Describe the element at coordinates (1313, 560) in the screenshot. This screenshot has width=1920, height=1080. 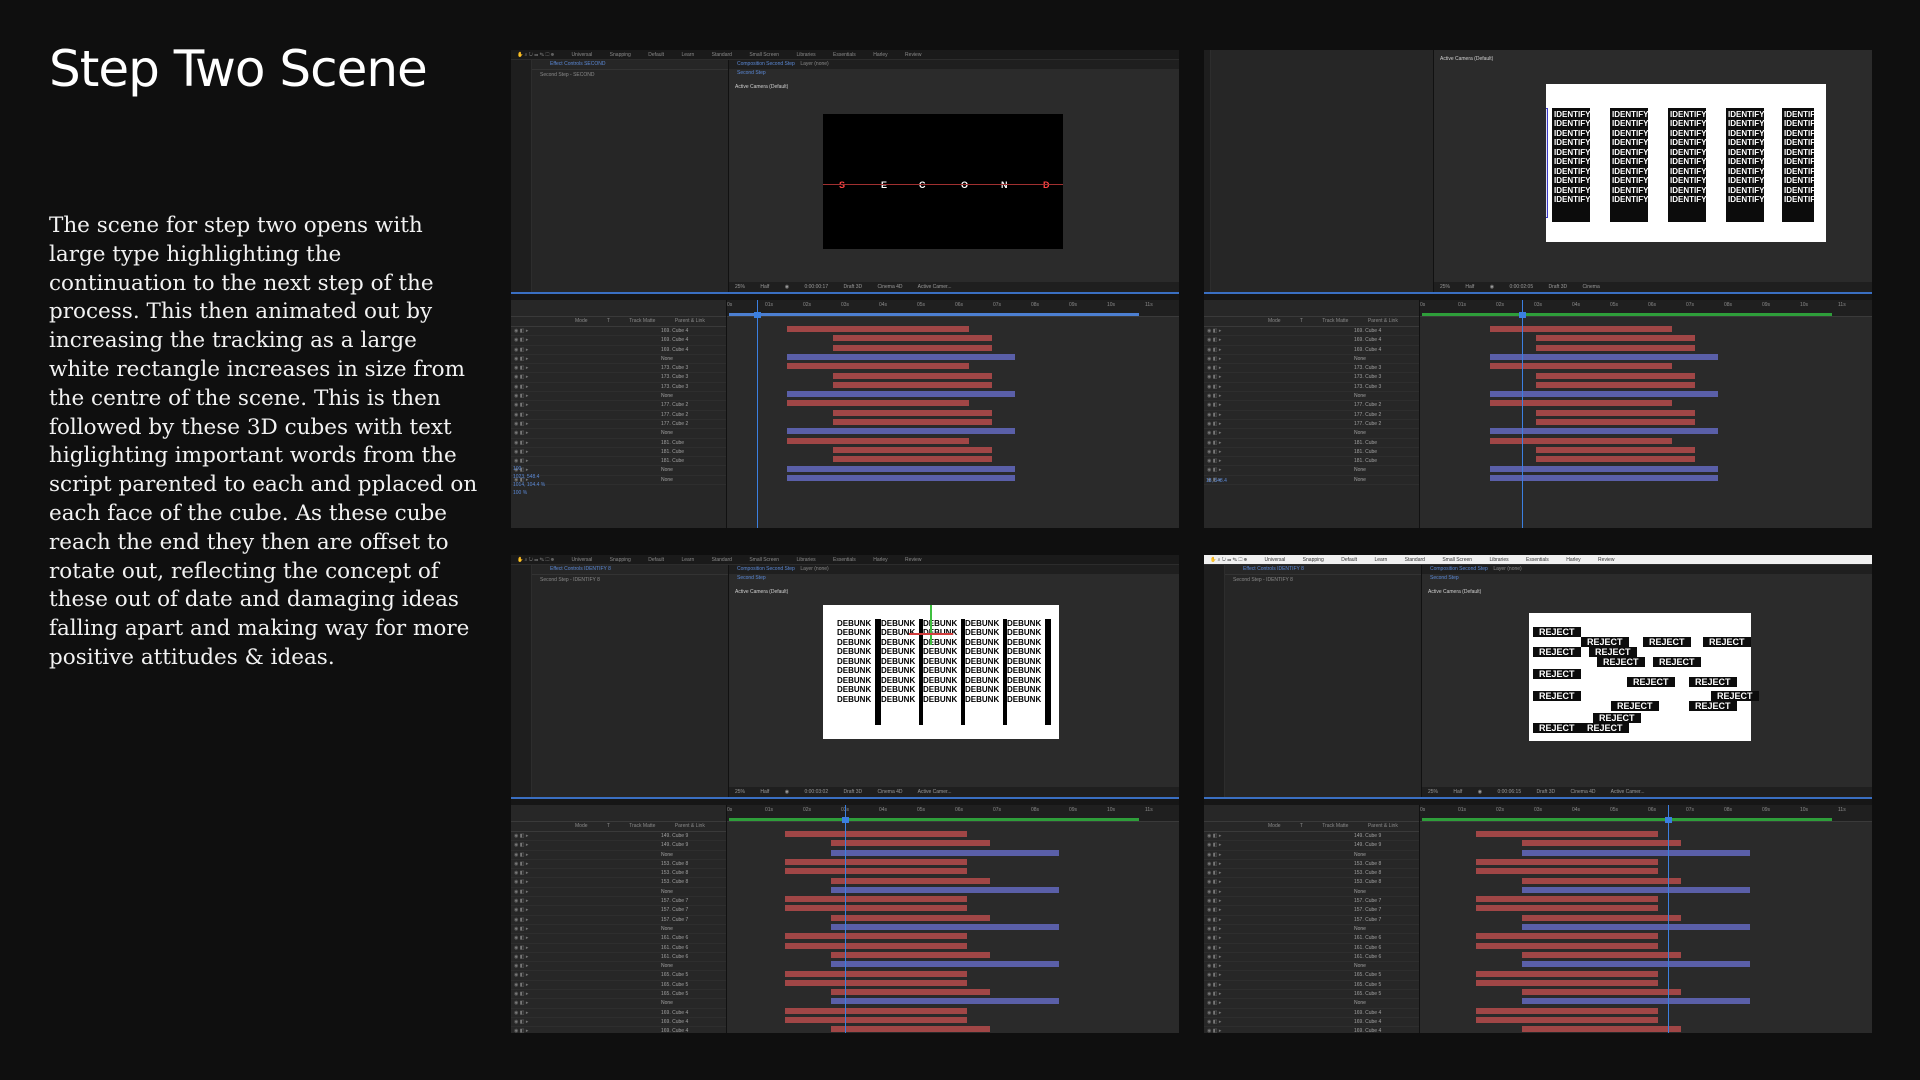
I see `snapping-checkbox: Snapping` at that location.